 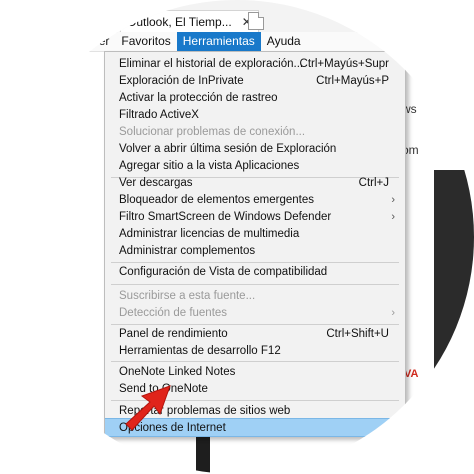 What do you see at coordinates (216, 199) in the screenshot?
I see `menu-item-label: Bloqueador de elementos emergentes` at bounding box center [216, 199].